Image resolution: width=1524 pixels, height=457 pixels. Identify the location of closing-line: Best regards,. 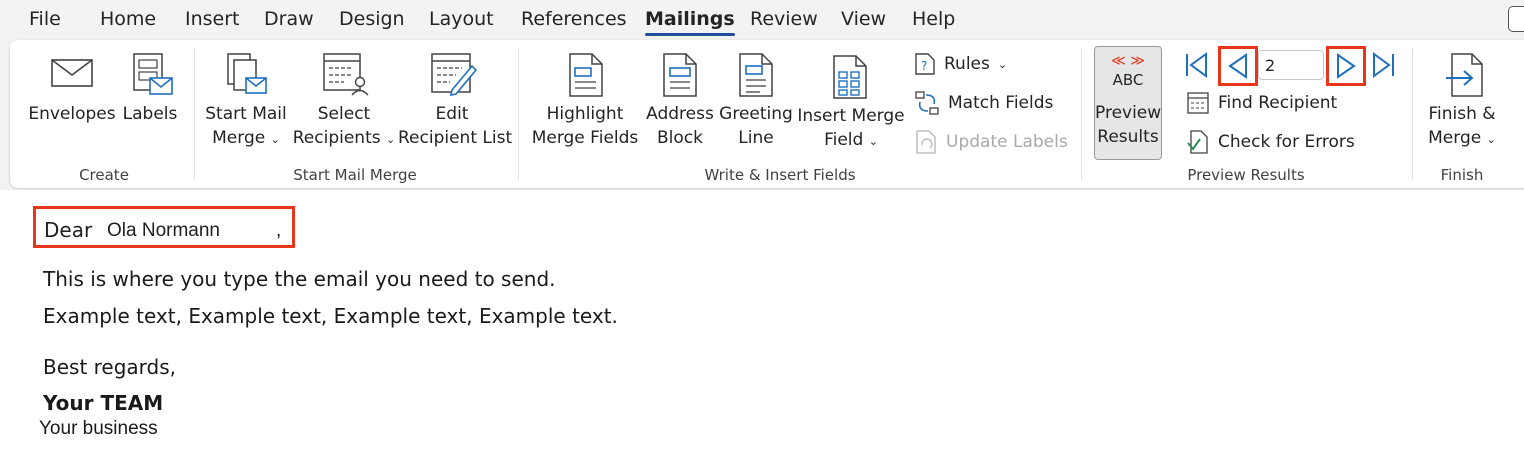
(110, 367).